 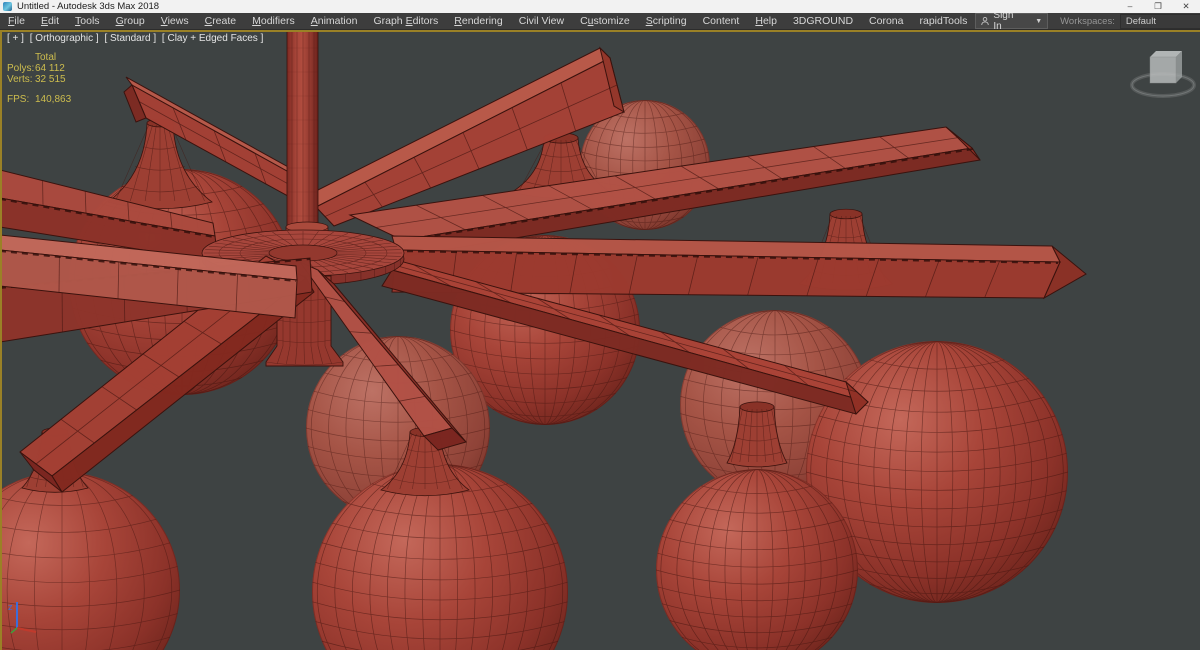 What do you see at coordinates (50, 68) in the screenshot?
I see `stats-polys-value: 64 112` at bounding box center [50, 68].